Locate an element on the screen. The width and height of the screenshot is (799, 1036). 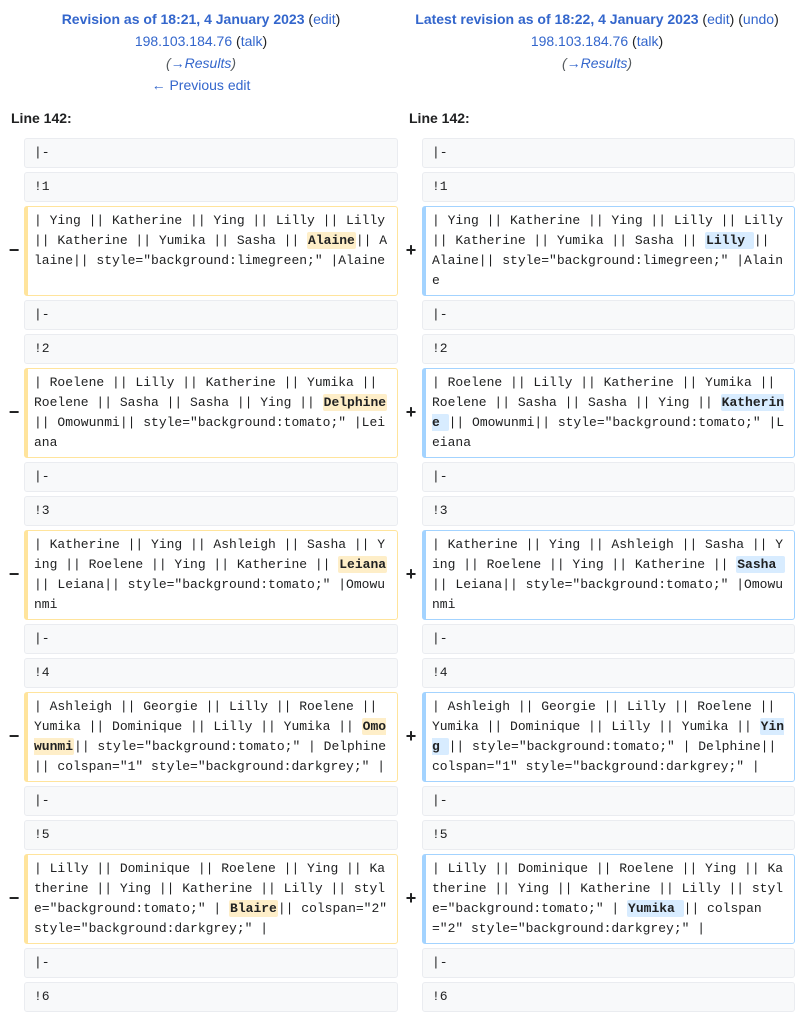
deleted-word: Alaine is located at coordinates (331, 240).